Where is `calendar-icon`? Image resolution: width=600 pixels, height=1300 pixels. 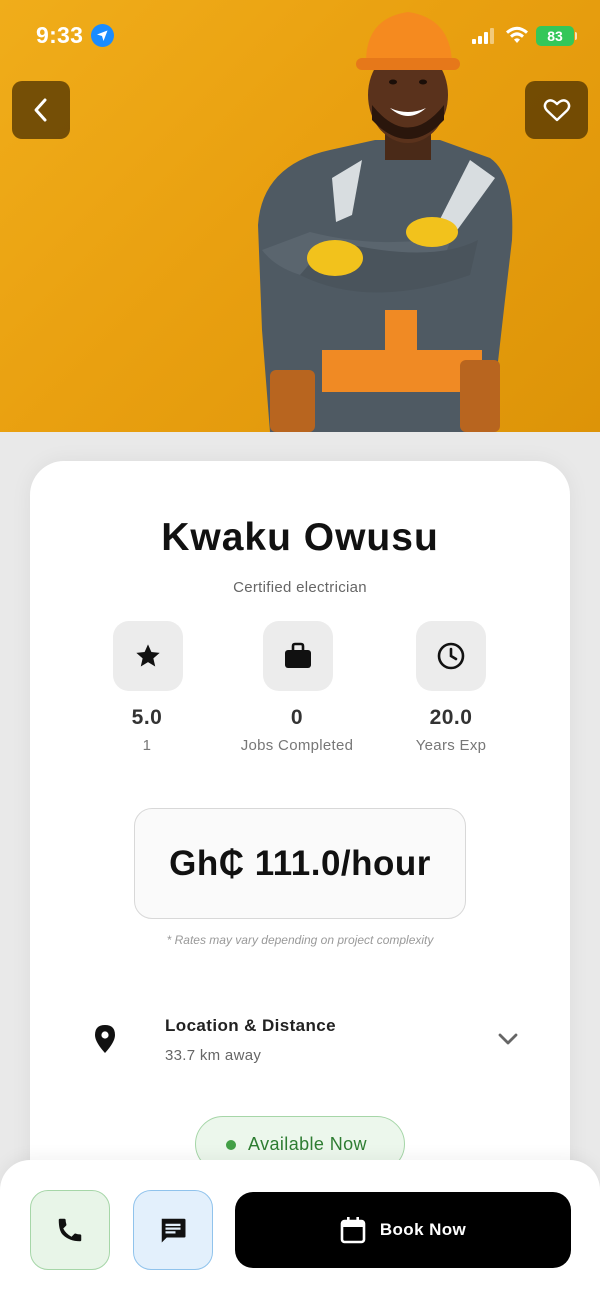 calendar-icon is located at coordinates (353, 1230).